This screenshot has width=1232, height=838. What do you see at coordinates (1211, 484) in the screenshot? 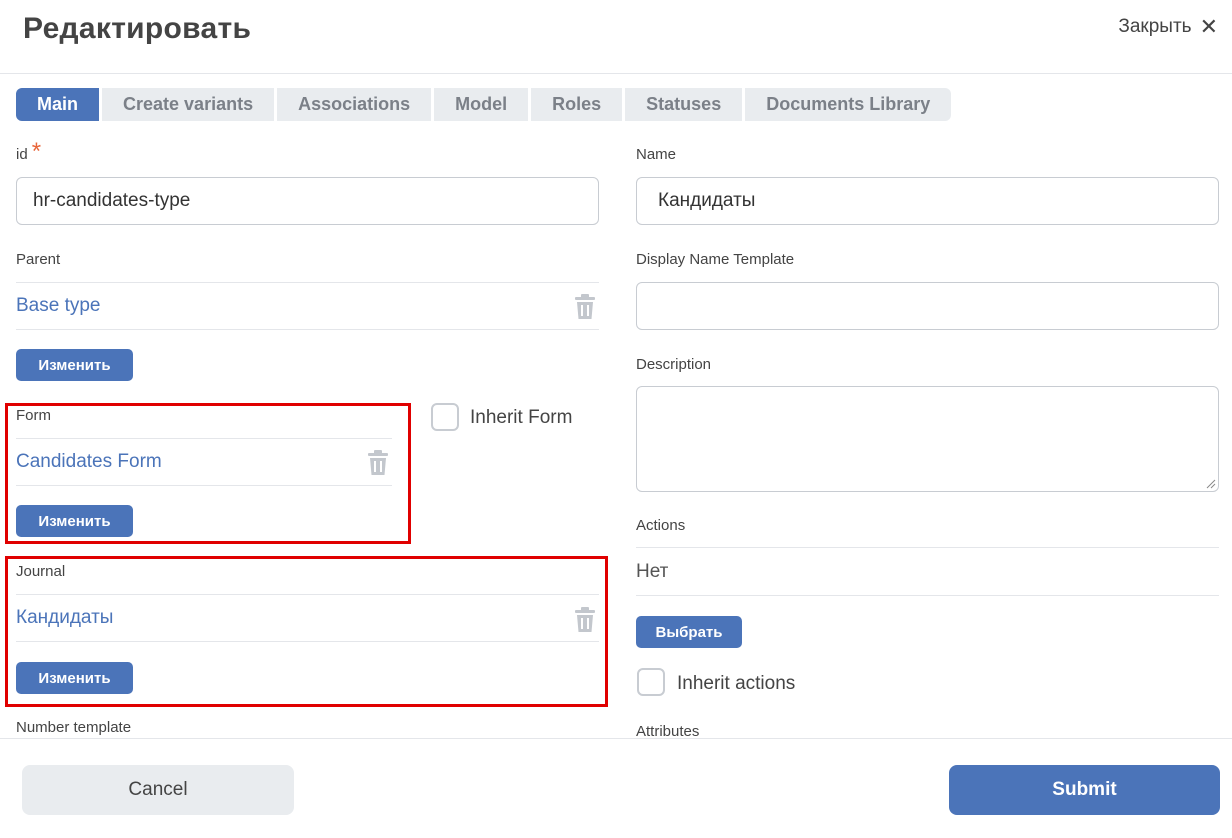
I see `resize-handle-icon` at bounding box center [1211, 484].